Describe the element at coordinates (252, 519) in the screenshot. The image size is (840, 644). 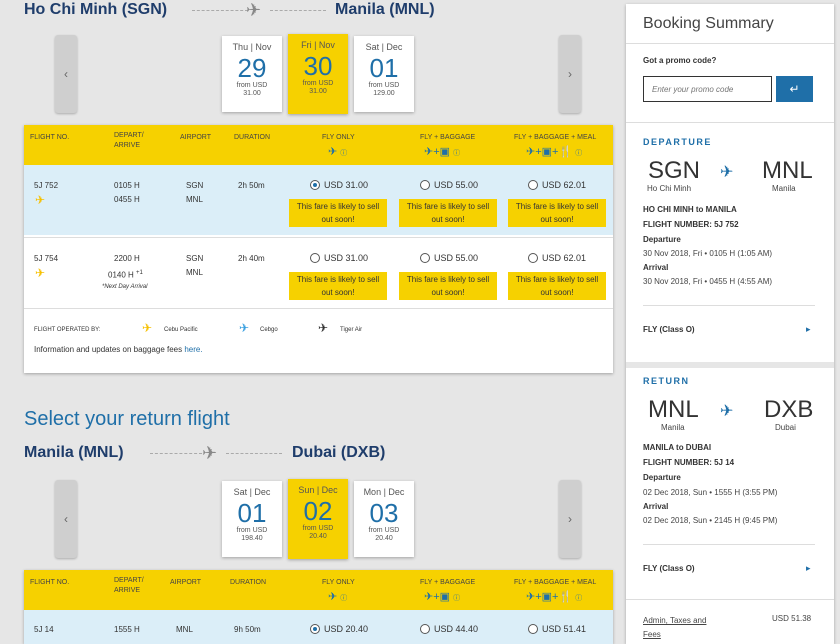
I see `date-card: Sat | Dec 01 from USD 198.40` at that location.